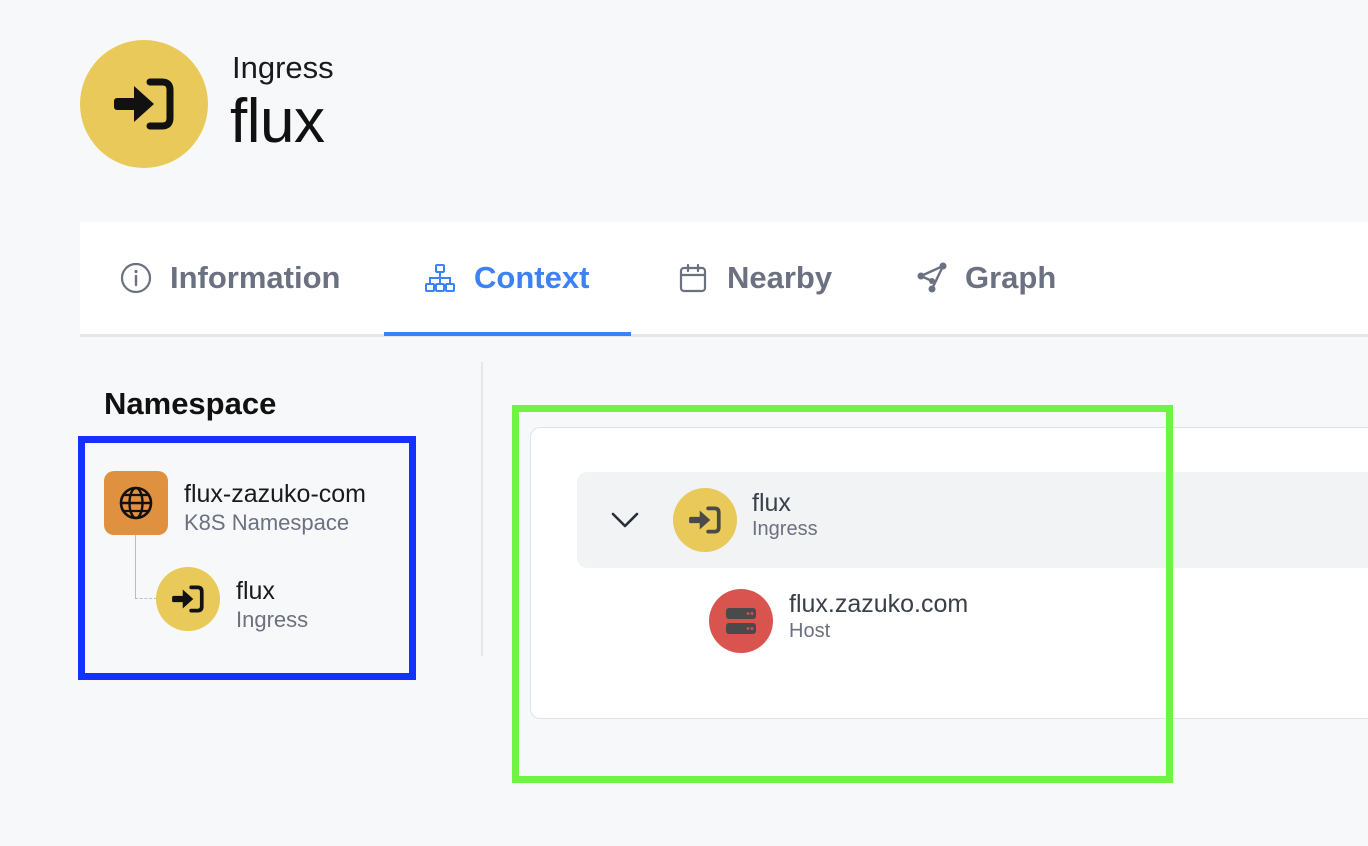  I want to click on page-title: flux, so click(277, 121).